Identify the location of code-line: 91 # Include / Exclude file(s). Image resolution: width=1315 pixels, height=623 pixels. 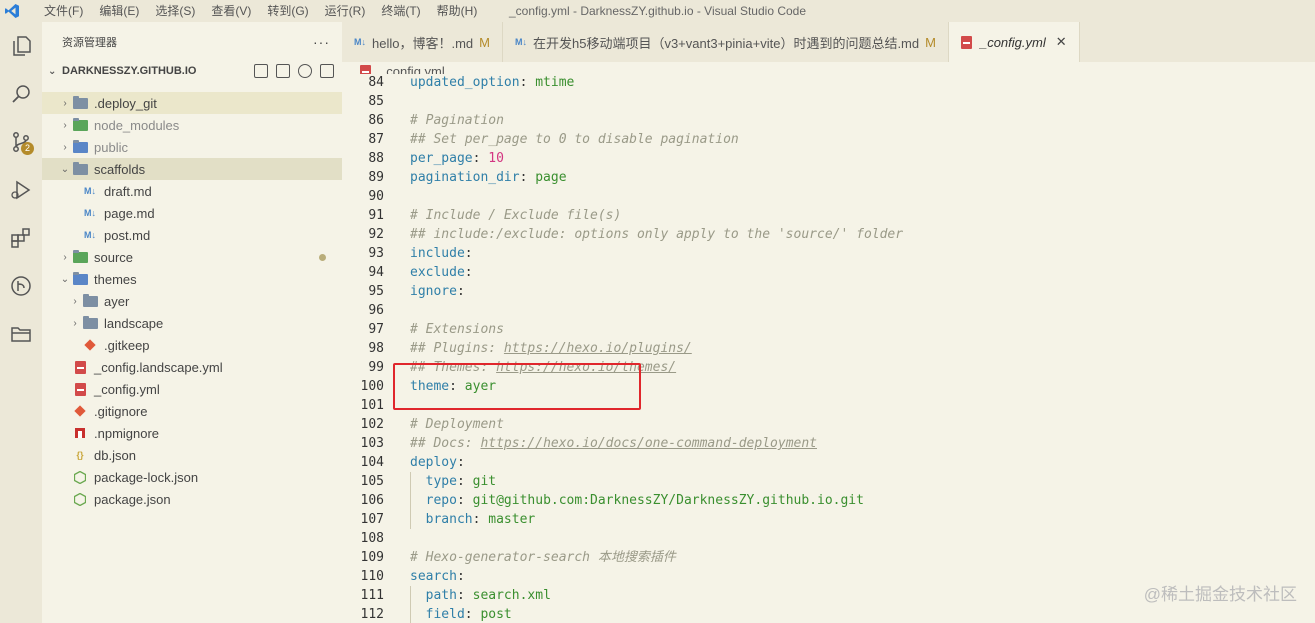
(828, 215).